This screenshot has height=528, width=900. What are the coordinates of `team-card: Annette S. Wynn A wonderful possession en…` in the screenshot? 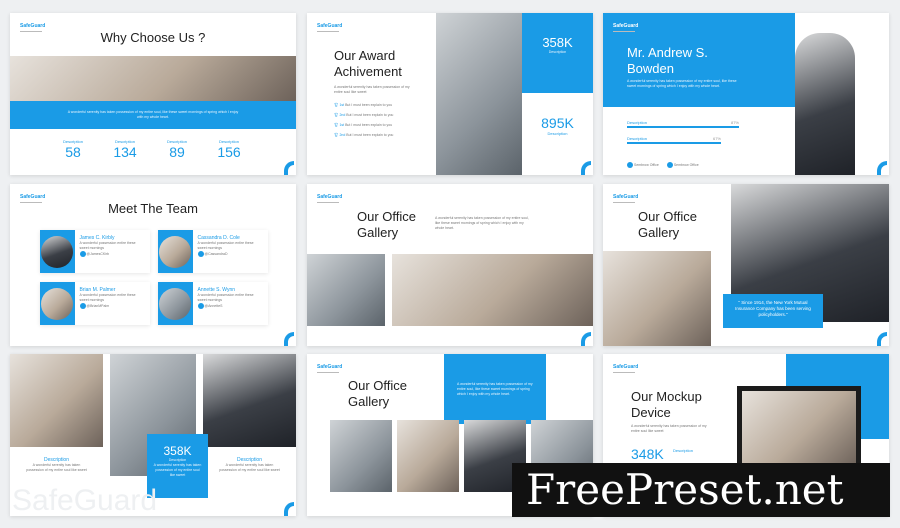 It's located at (213, 303).